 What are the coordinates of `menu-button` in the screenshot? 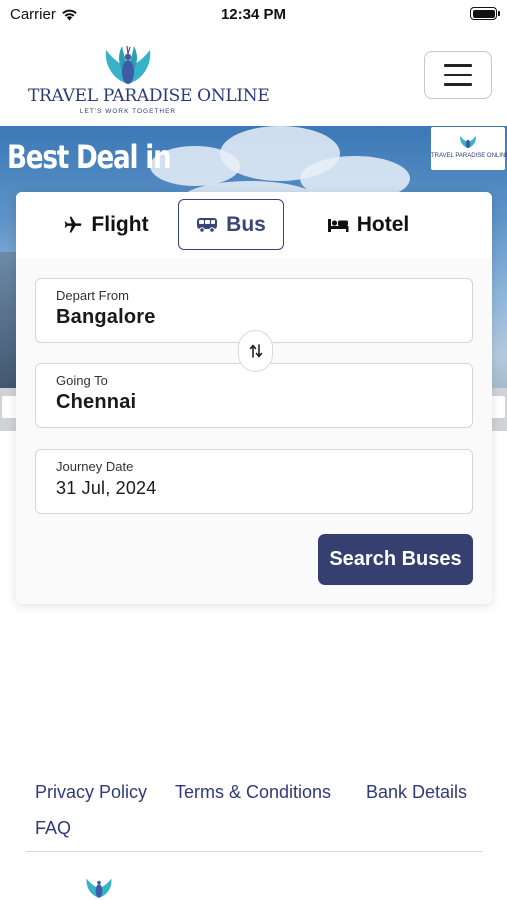 It's located at (458, 75).